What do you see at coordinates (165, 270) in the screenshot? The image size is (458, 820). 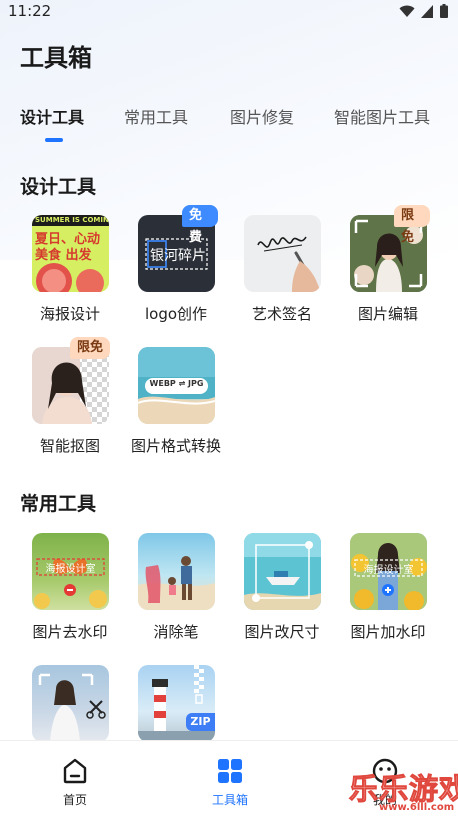 I see `tool-logo-creation: 银河碎片 免费 logo创作` at bounding box center [165, 270].